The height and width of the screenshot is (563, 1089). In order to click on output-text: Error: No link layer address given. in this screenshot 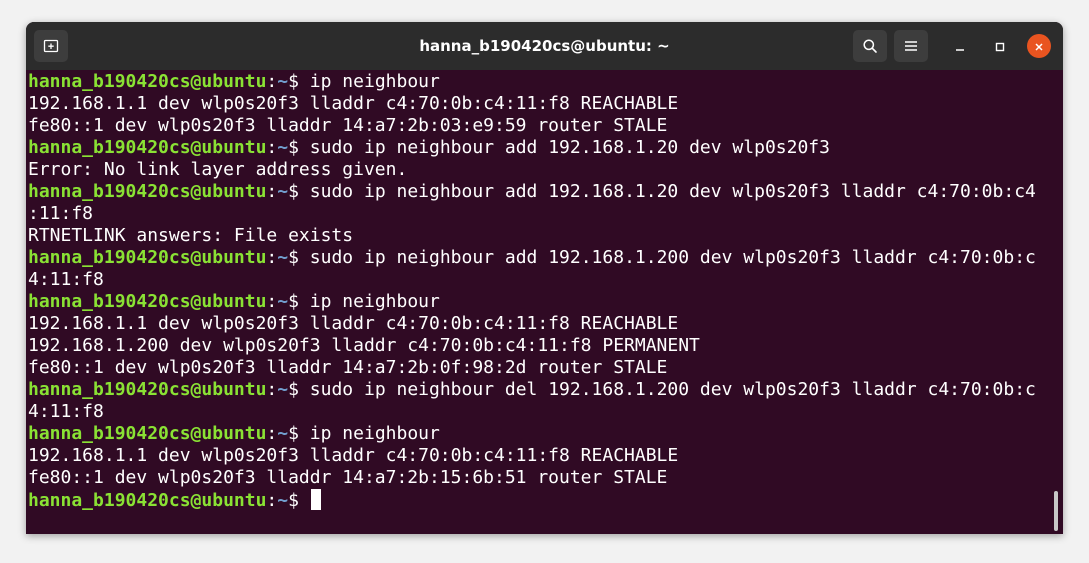, I will do `click(218, 169)`.